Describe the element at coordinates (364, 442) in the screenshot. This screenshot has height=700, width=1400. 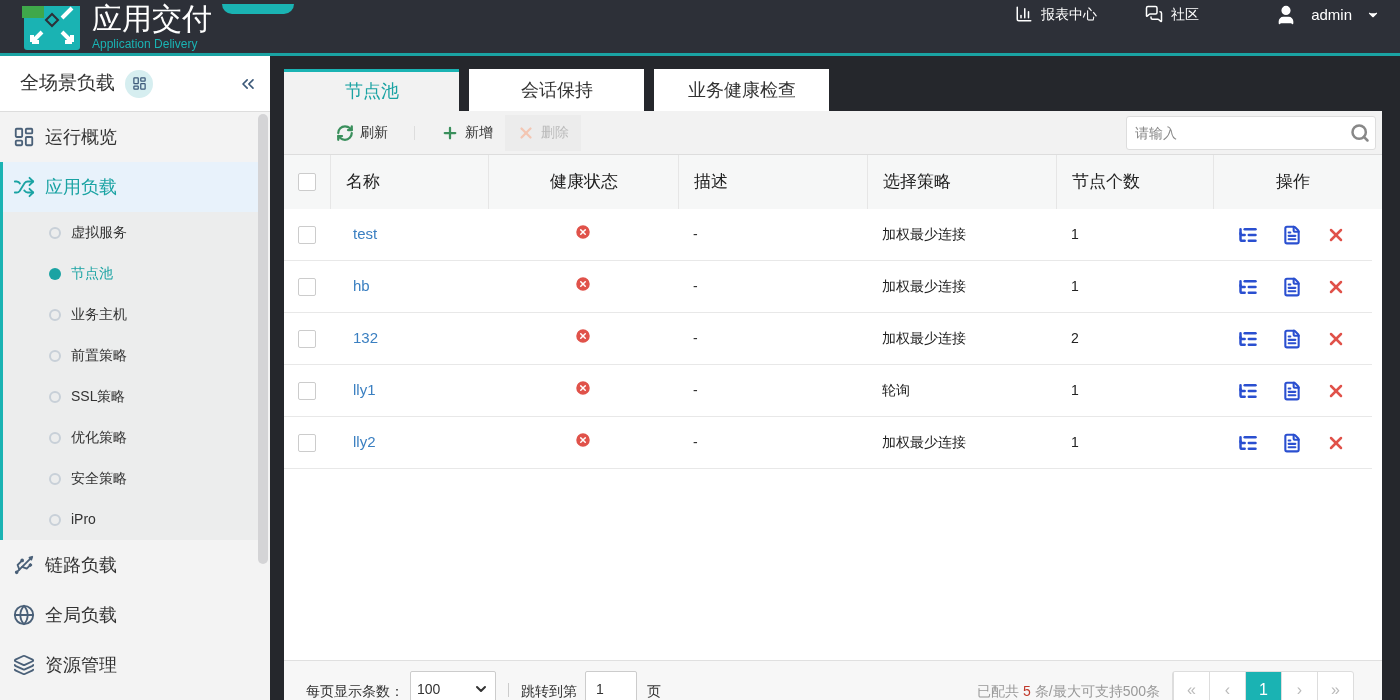
I see `pool-name-link: lly2` at that location.